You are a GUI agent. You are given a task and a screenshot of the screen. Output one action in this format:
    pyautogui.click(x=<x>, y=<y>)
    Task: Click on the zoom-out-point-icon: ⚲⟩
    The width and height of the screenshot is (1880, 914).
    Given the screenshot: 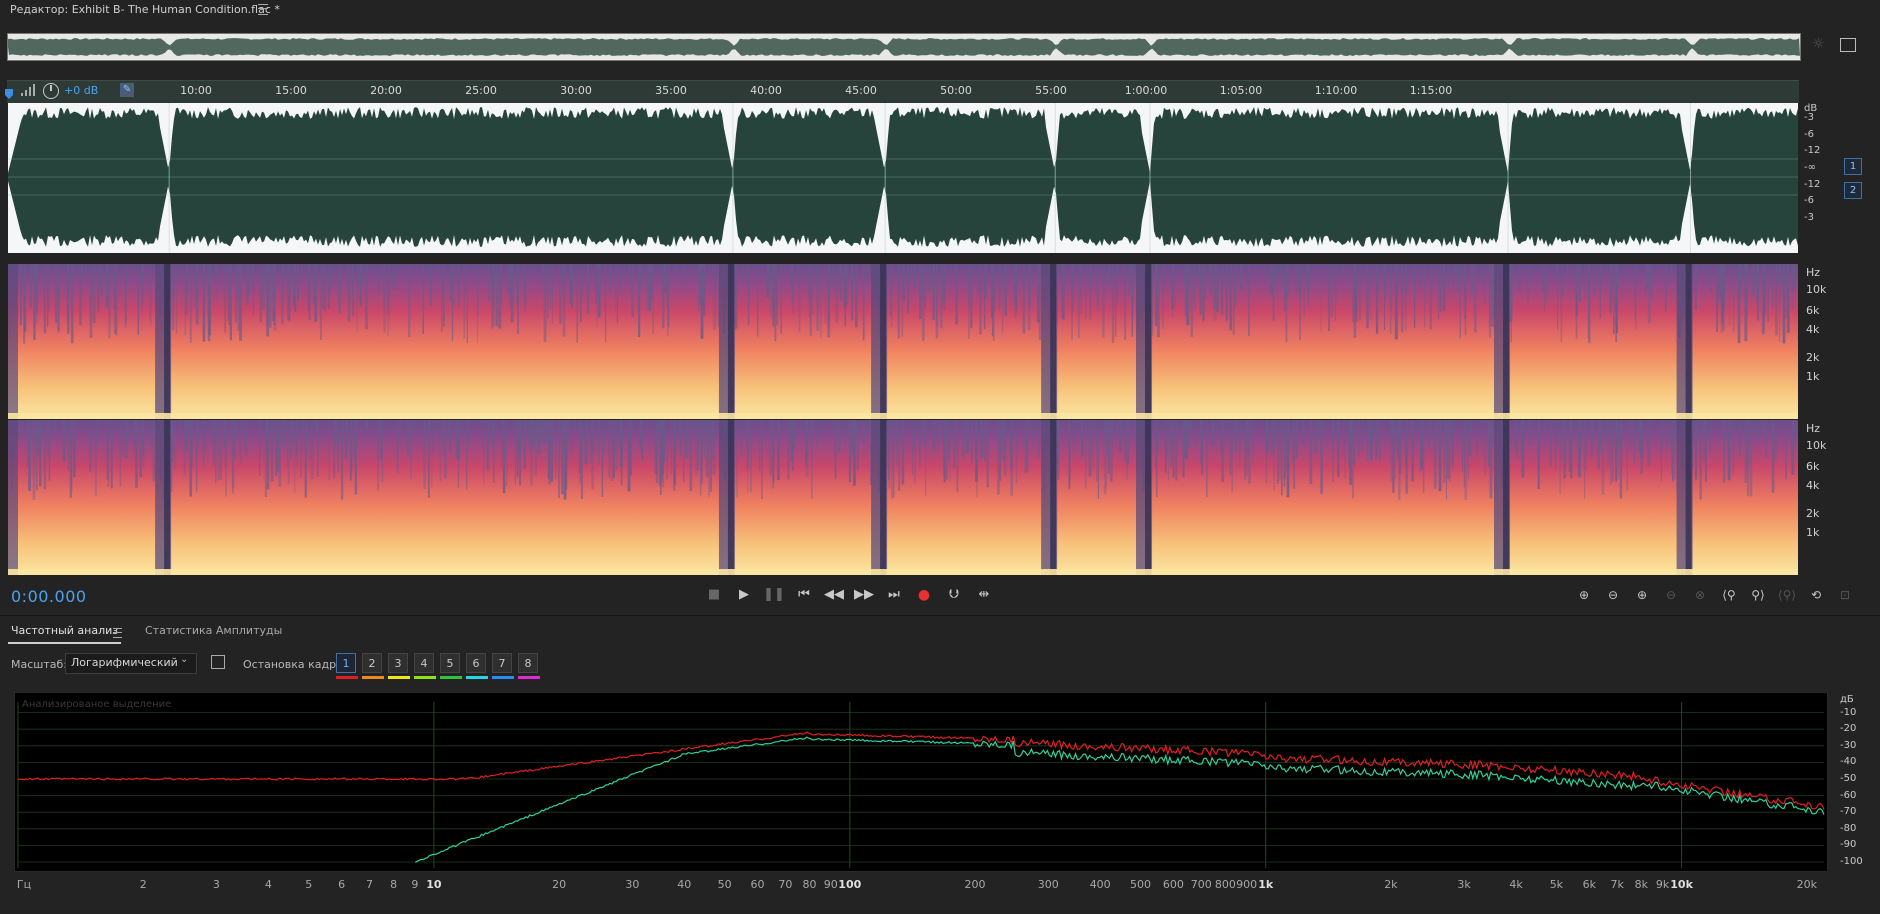 What is the action you would take?
    pyautogui.click(x=1758, y=595)
    